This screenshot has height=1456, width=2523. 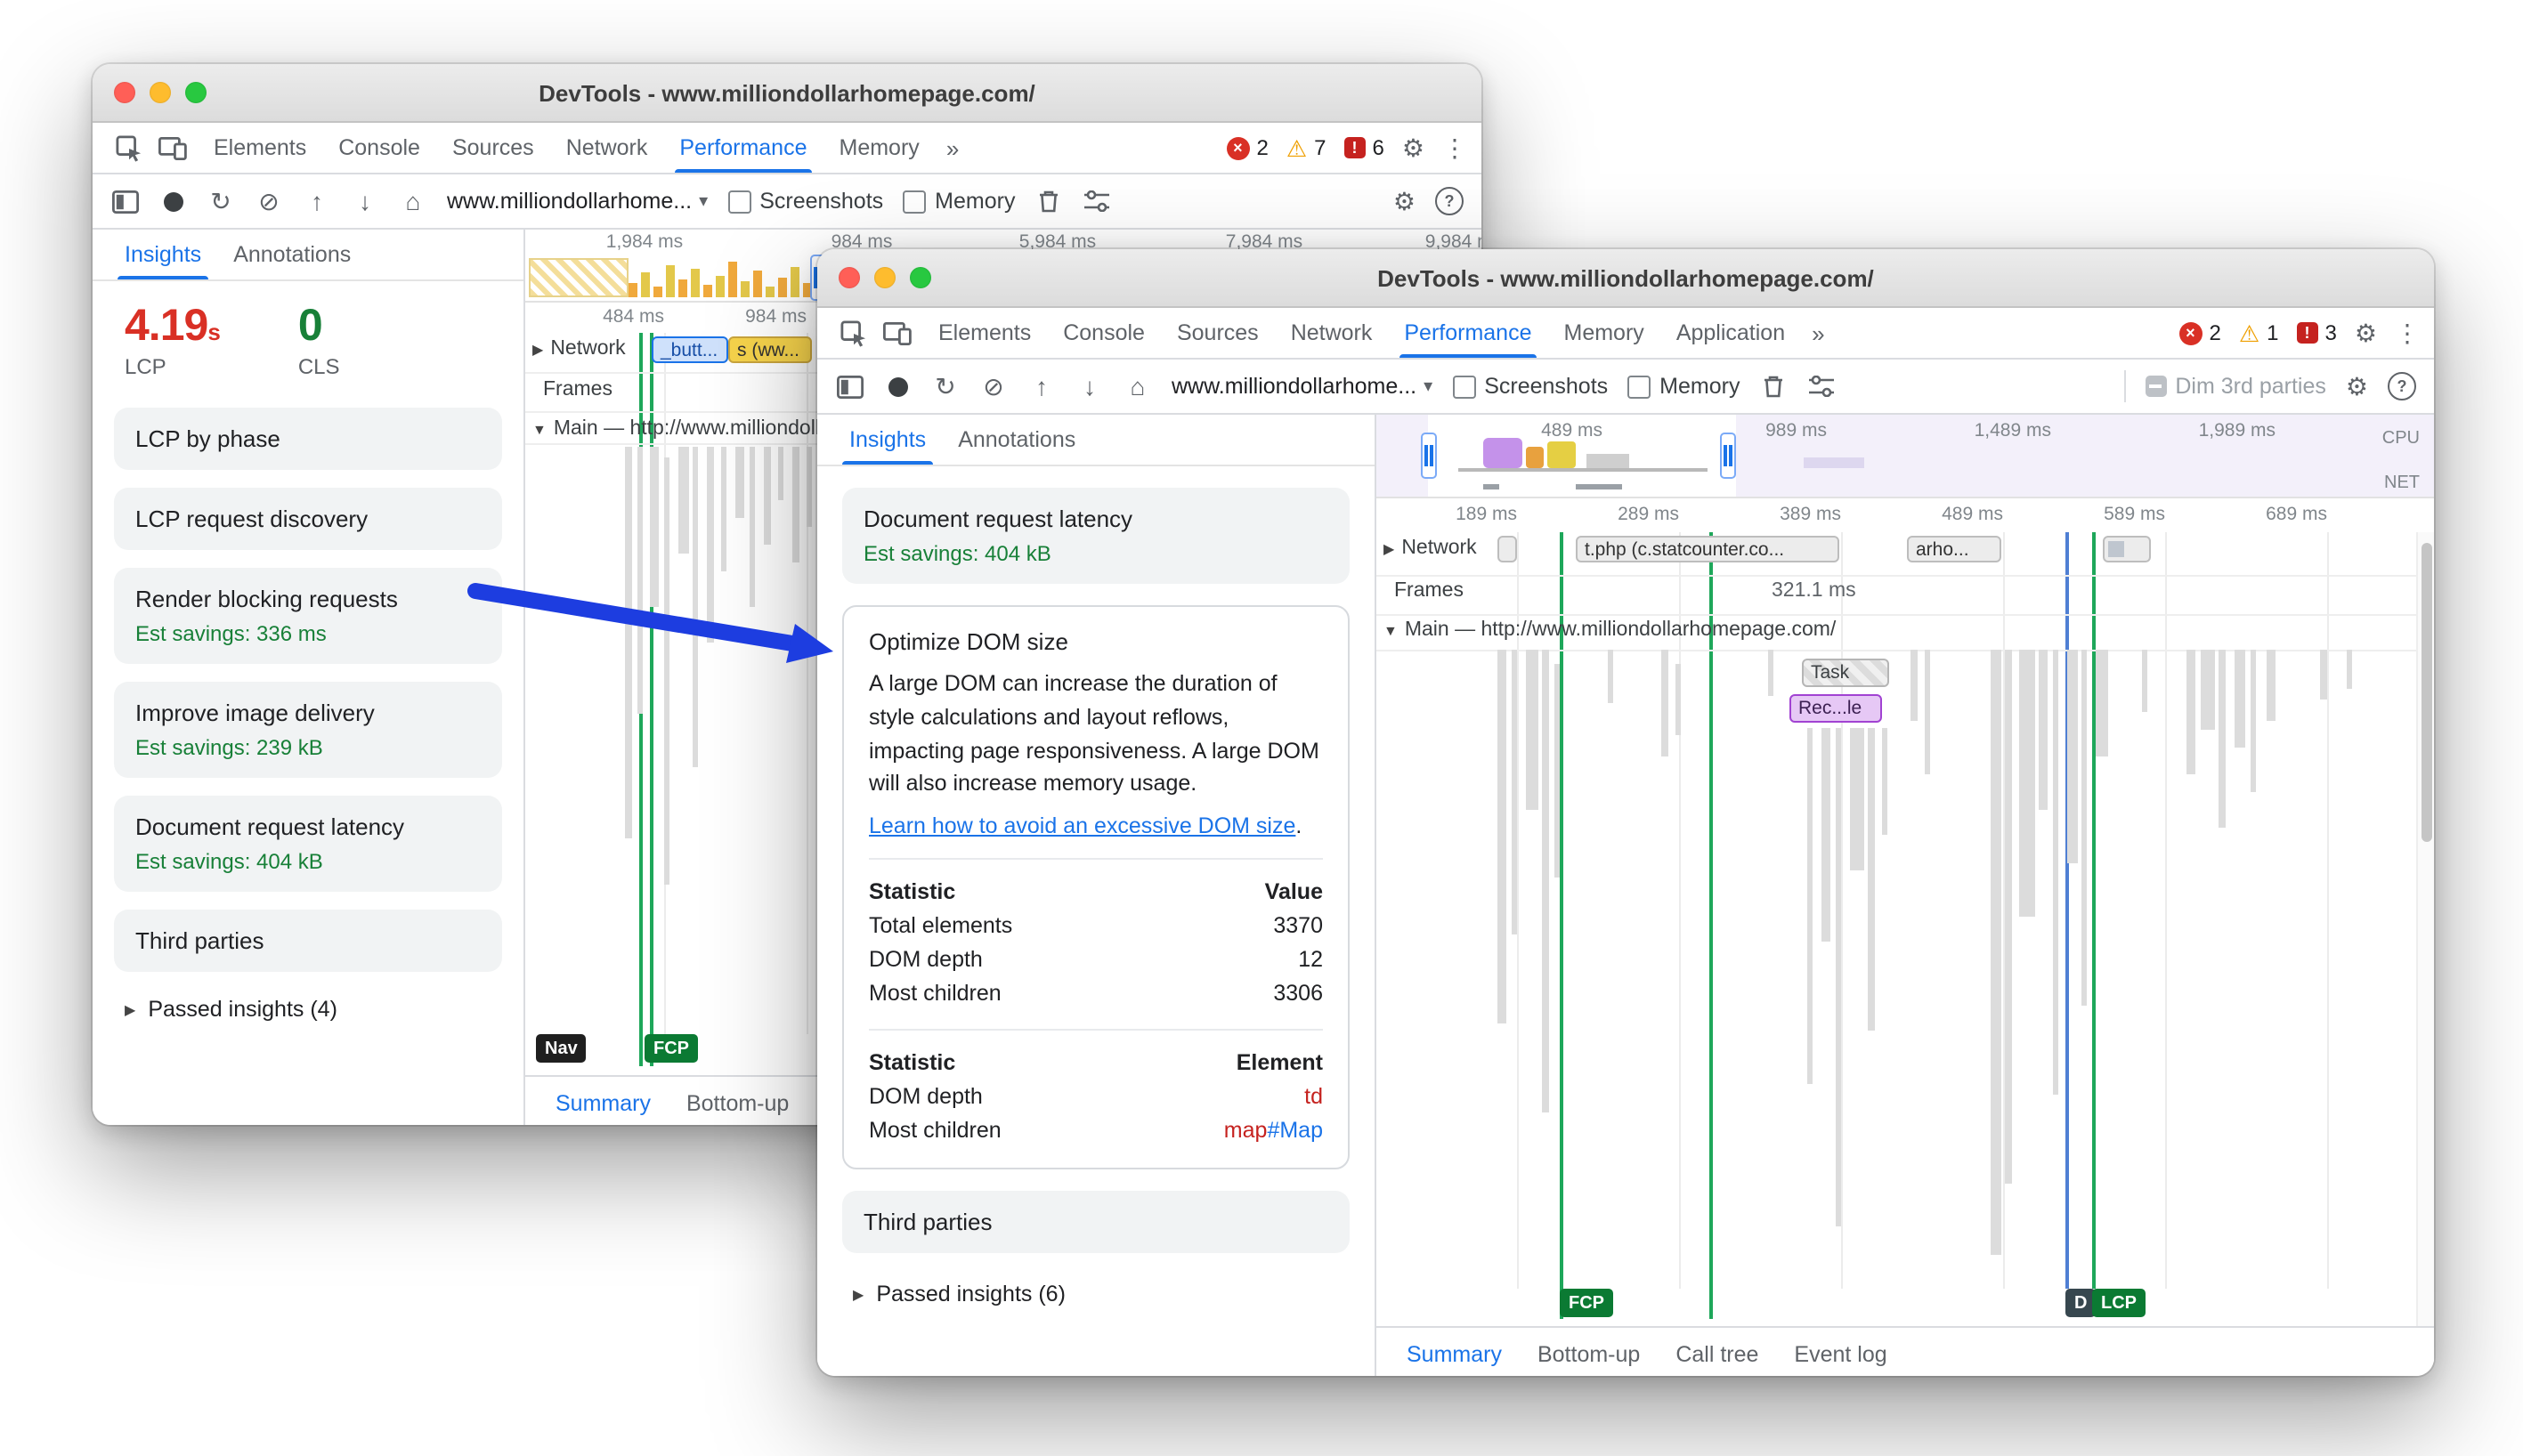 I want to click on nav-marker-chip: Nav, so click(x=561, y=1048).